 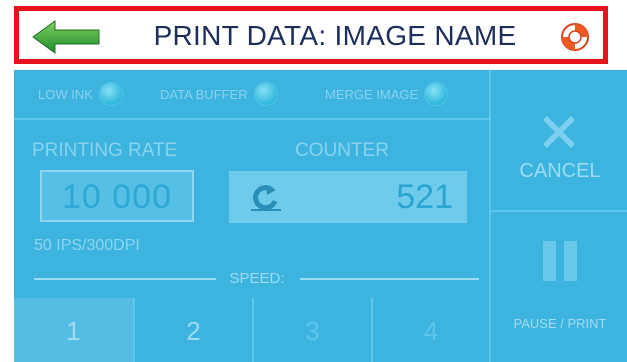 I want to click on data-buffer-indicator-icon, so click(x=265, y=94).